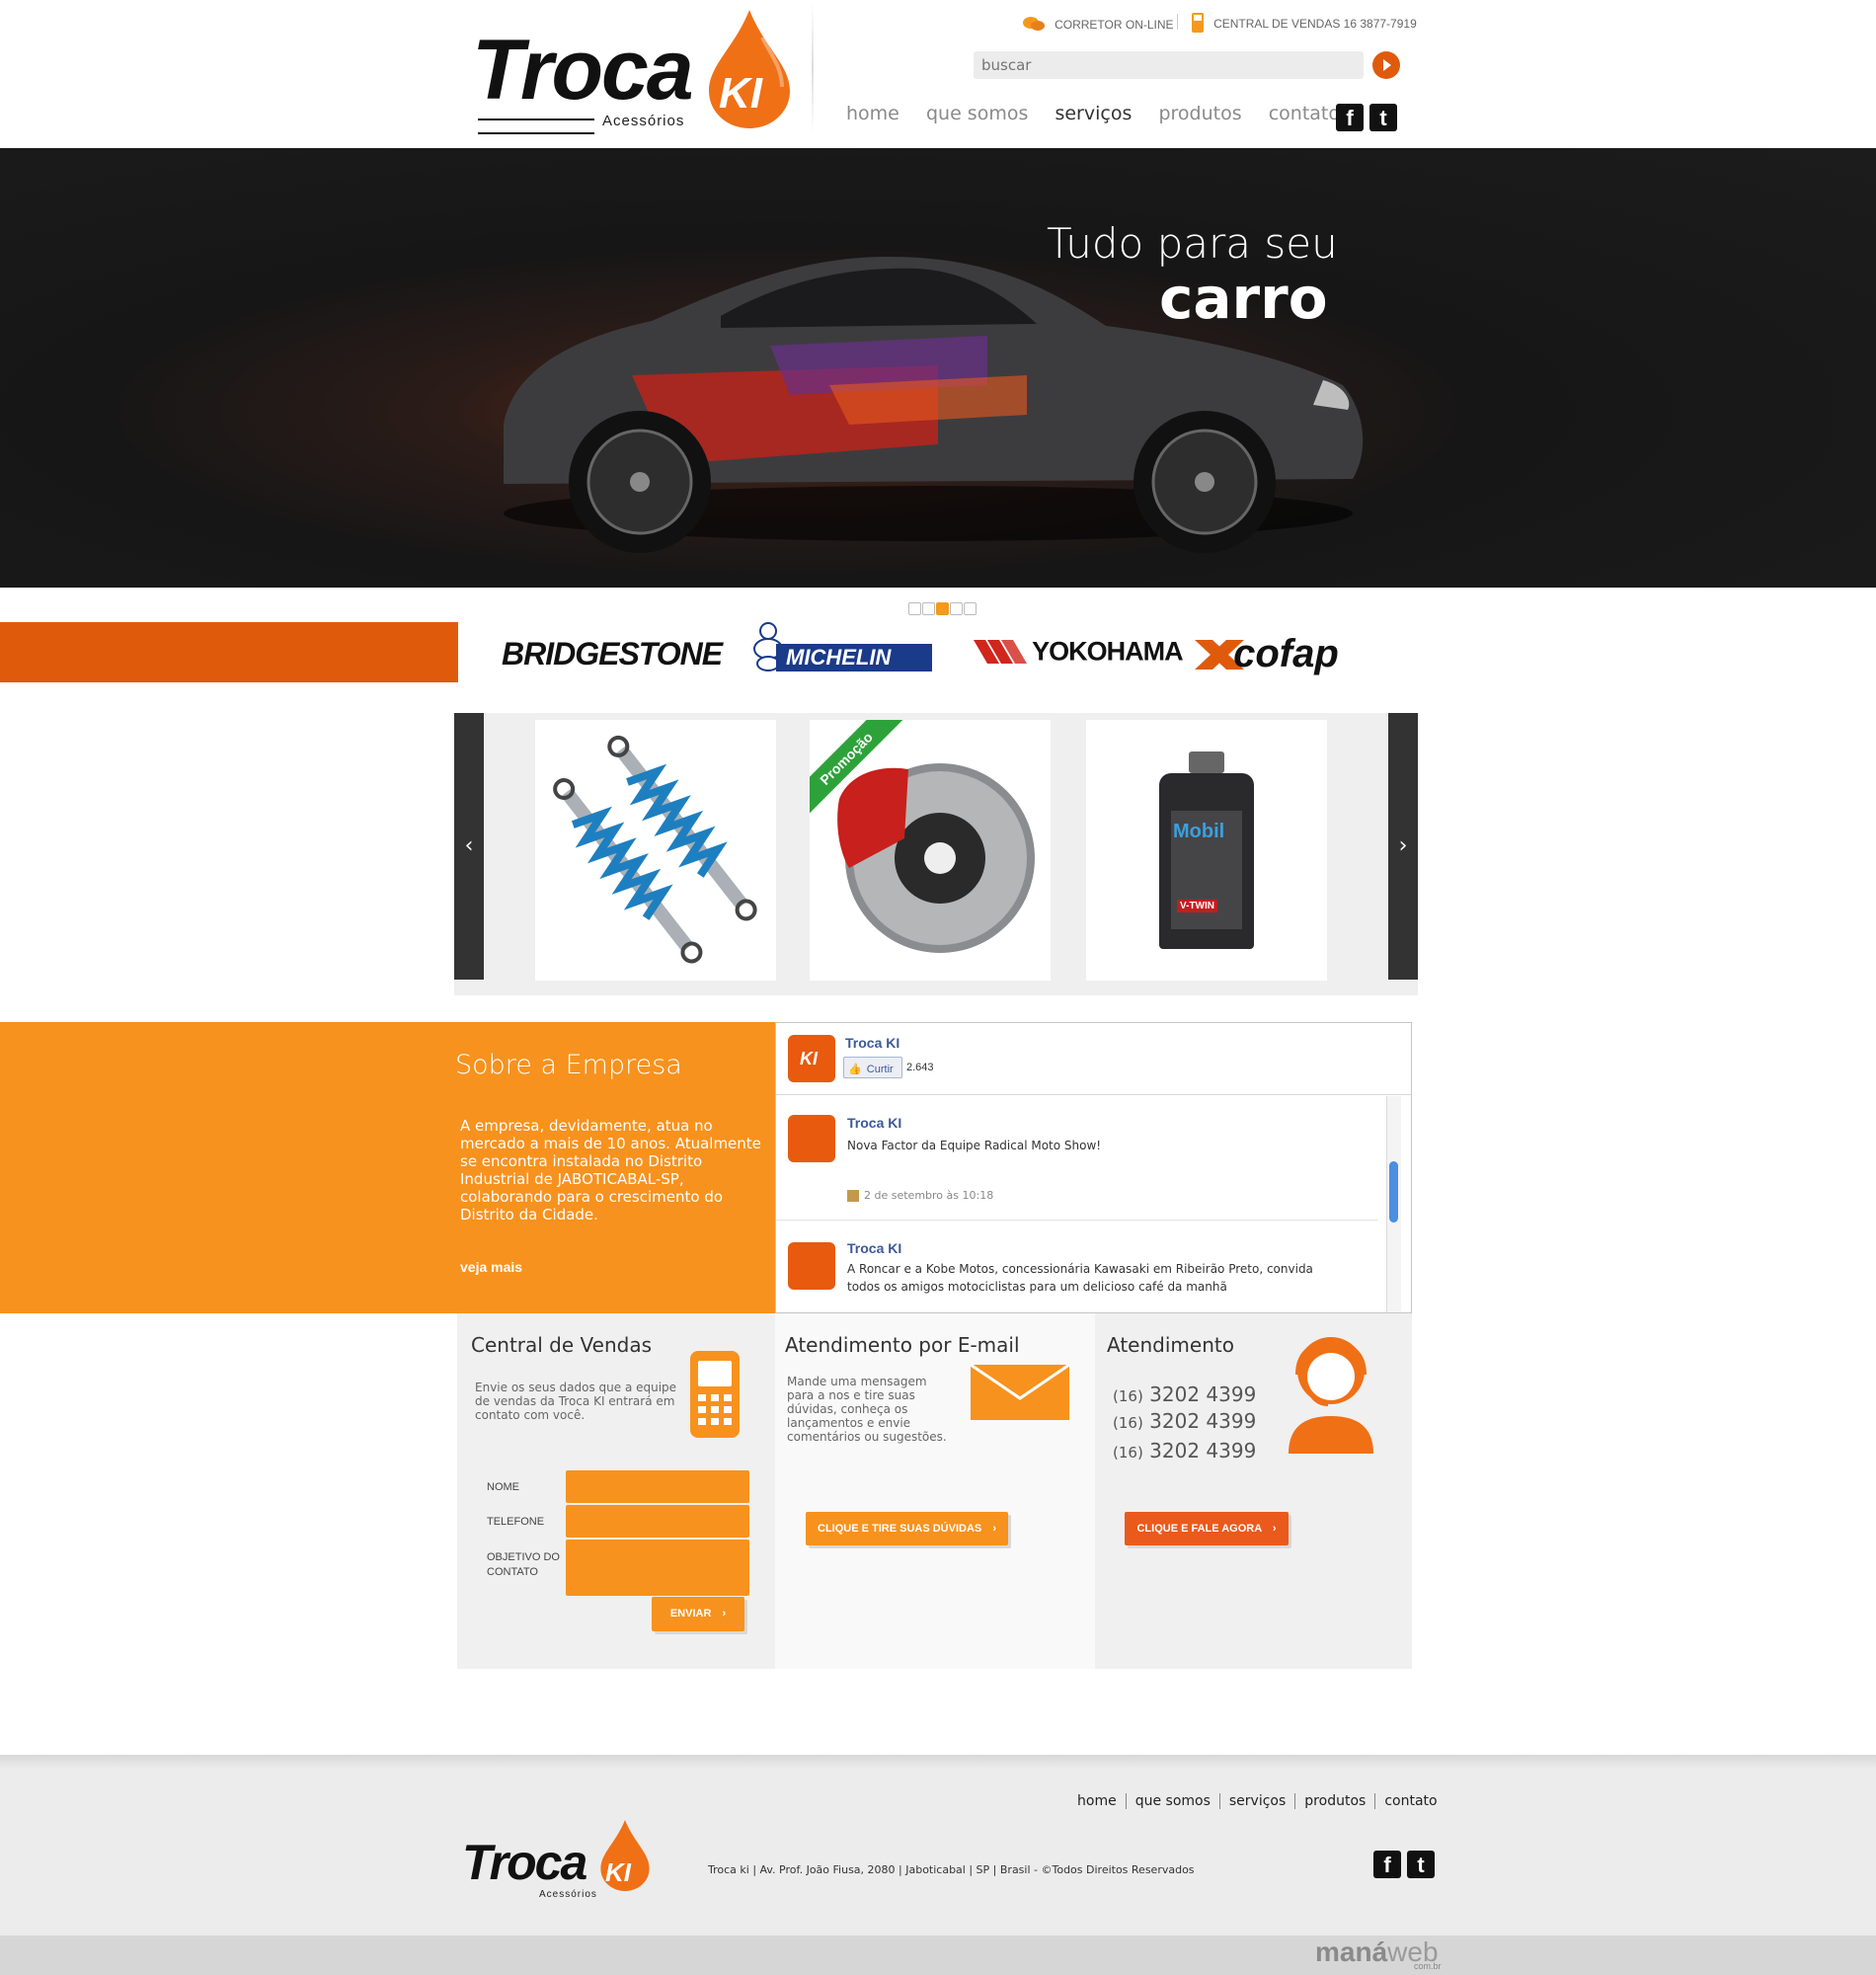 The image size is (1876, 1975). Describe the element at coordinates (583, 71) in the screenshot. I see `logo-word: Troca` at that location.